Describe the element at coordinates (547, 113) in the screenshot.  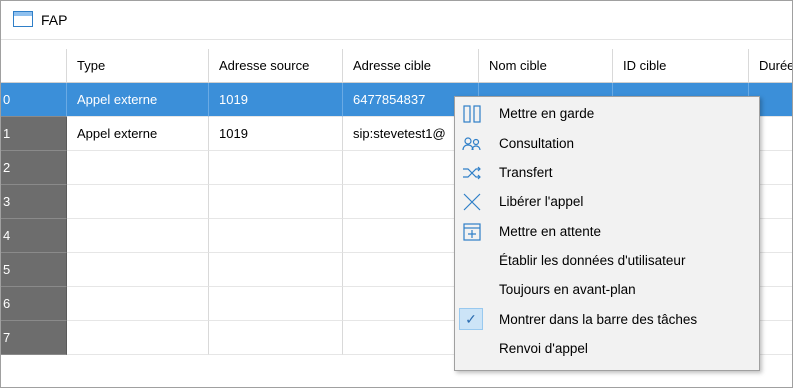
I see `menu-item-label: Mettre en garde` at that location.